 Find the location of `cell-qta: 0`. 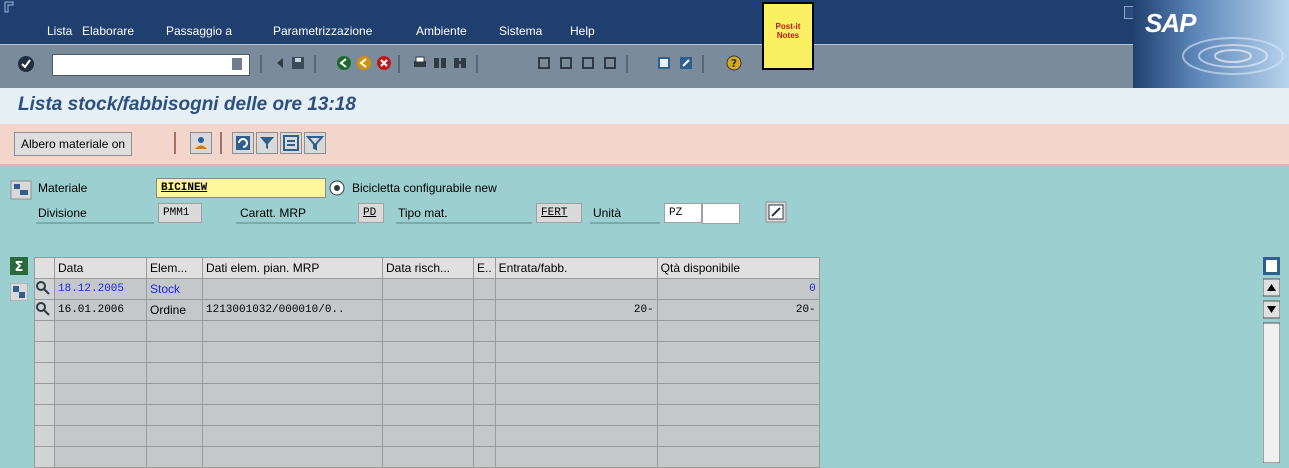

cell-qta: 0 is located at coordinates (738, 289).